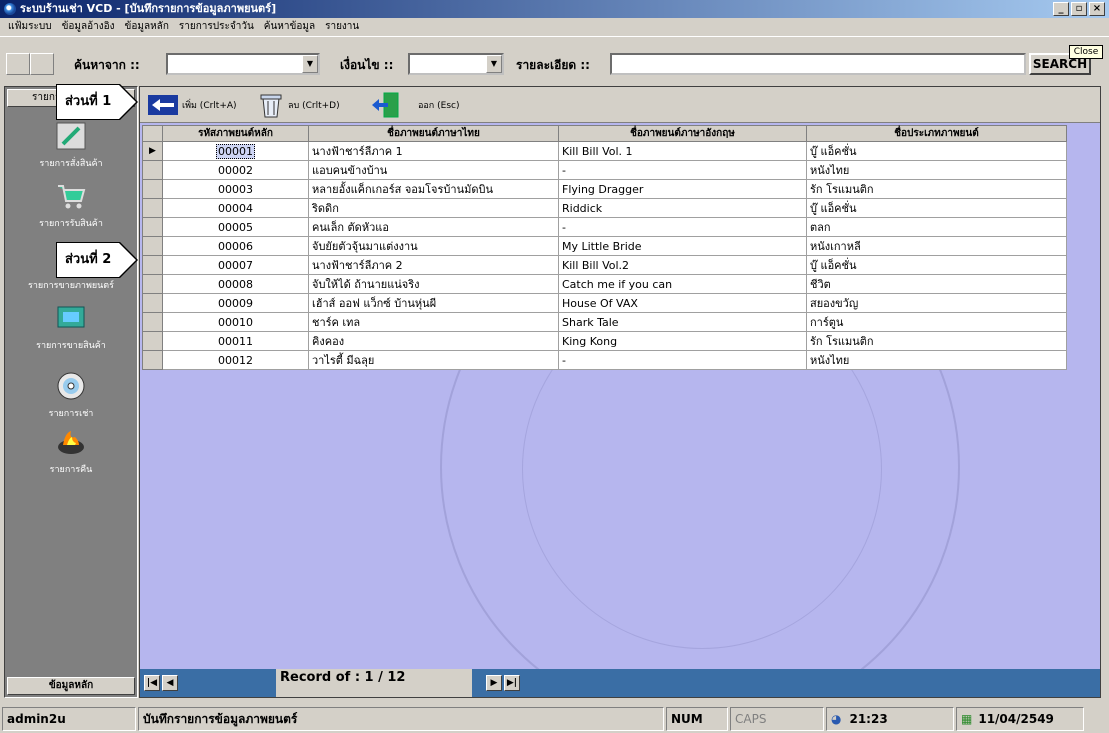 This screenshot has width=1109, height=733. I want to click on table-row: 00011 คิงคอง King Kong รัก โรแมนติก, so click(604, 341).